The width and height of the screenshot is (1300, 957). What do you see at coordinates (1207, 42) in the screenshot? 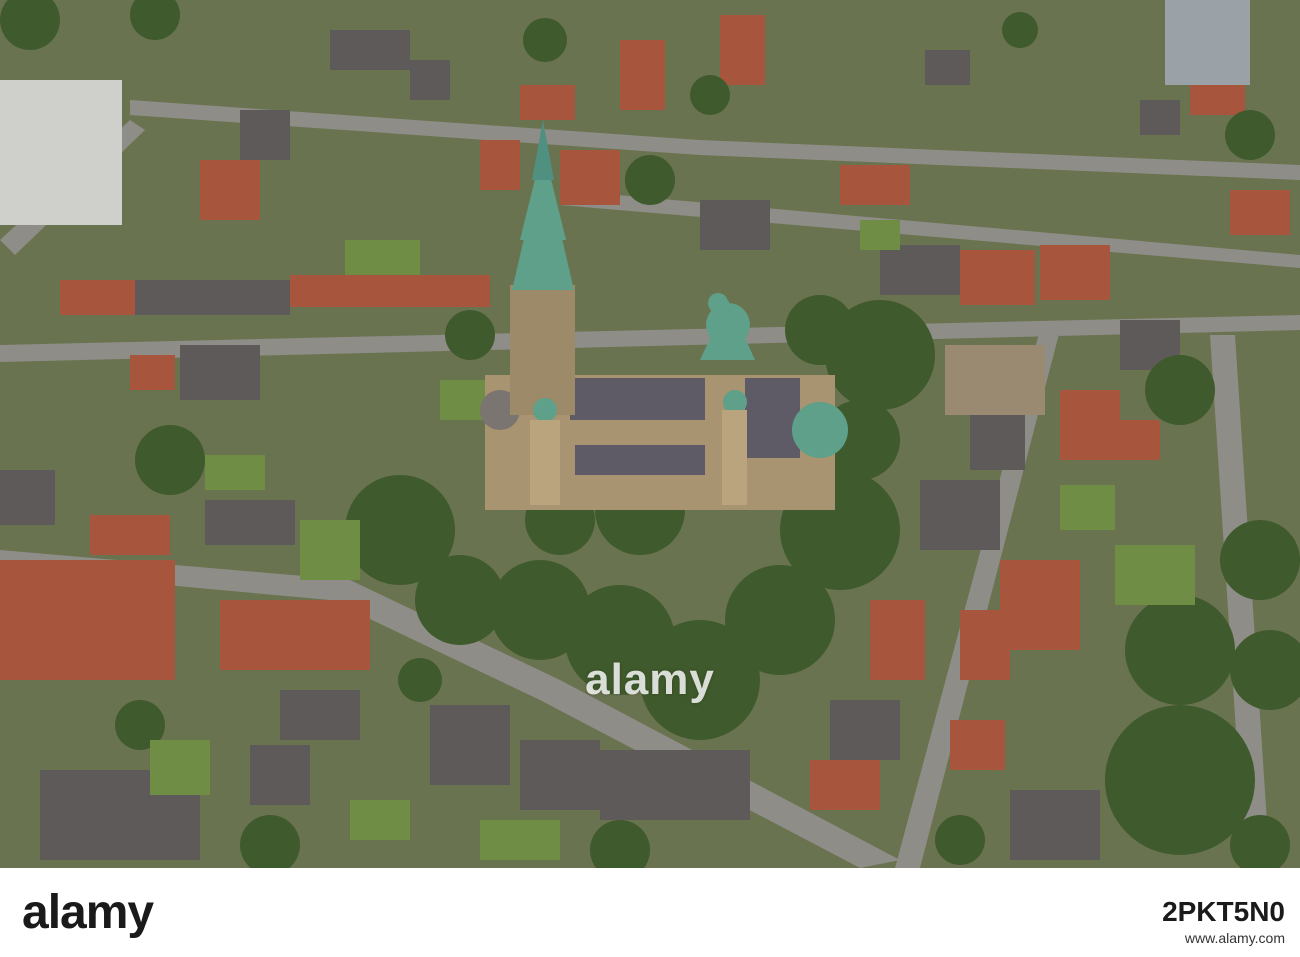
I see `solar-roof-building` at bounding box center [1207, 42].